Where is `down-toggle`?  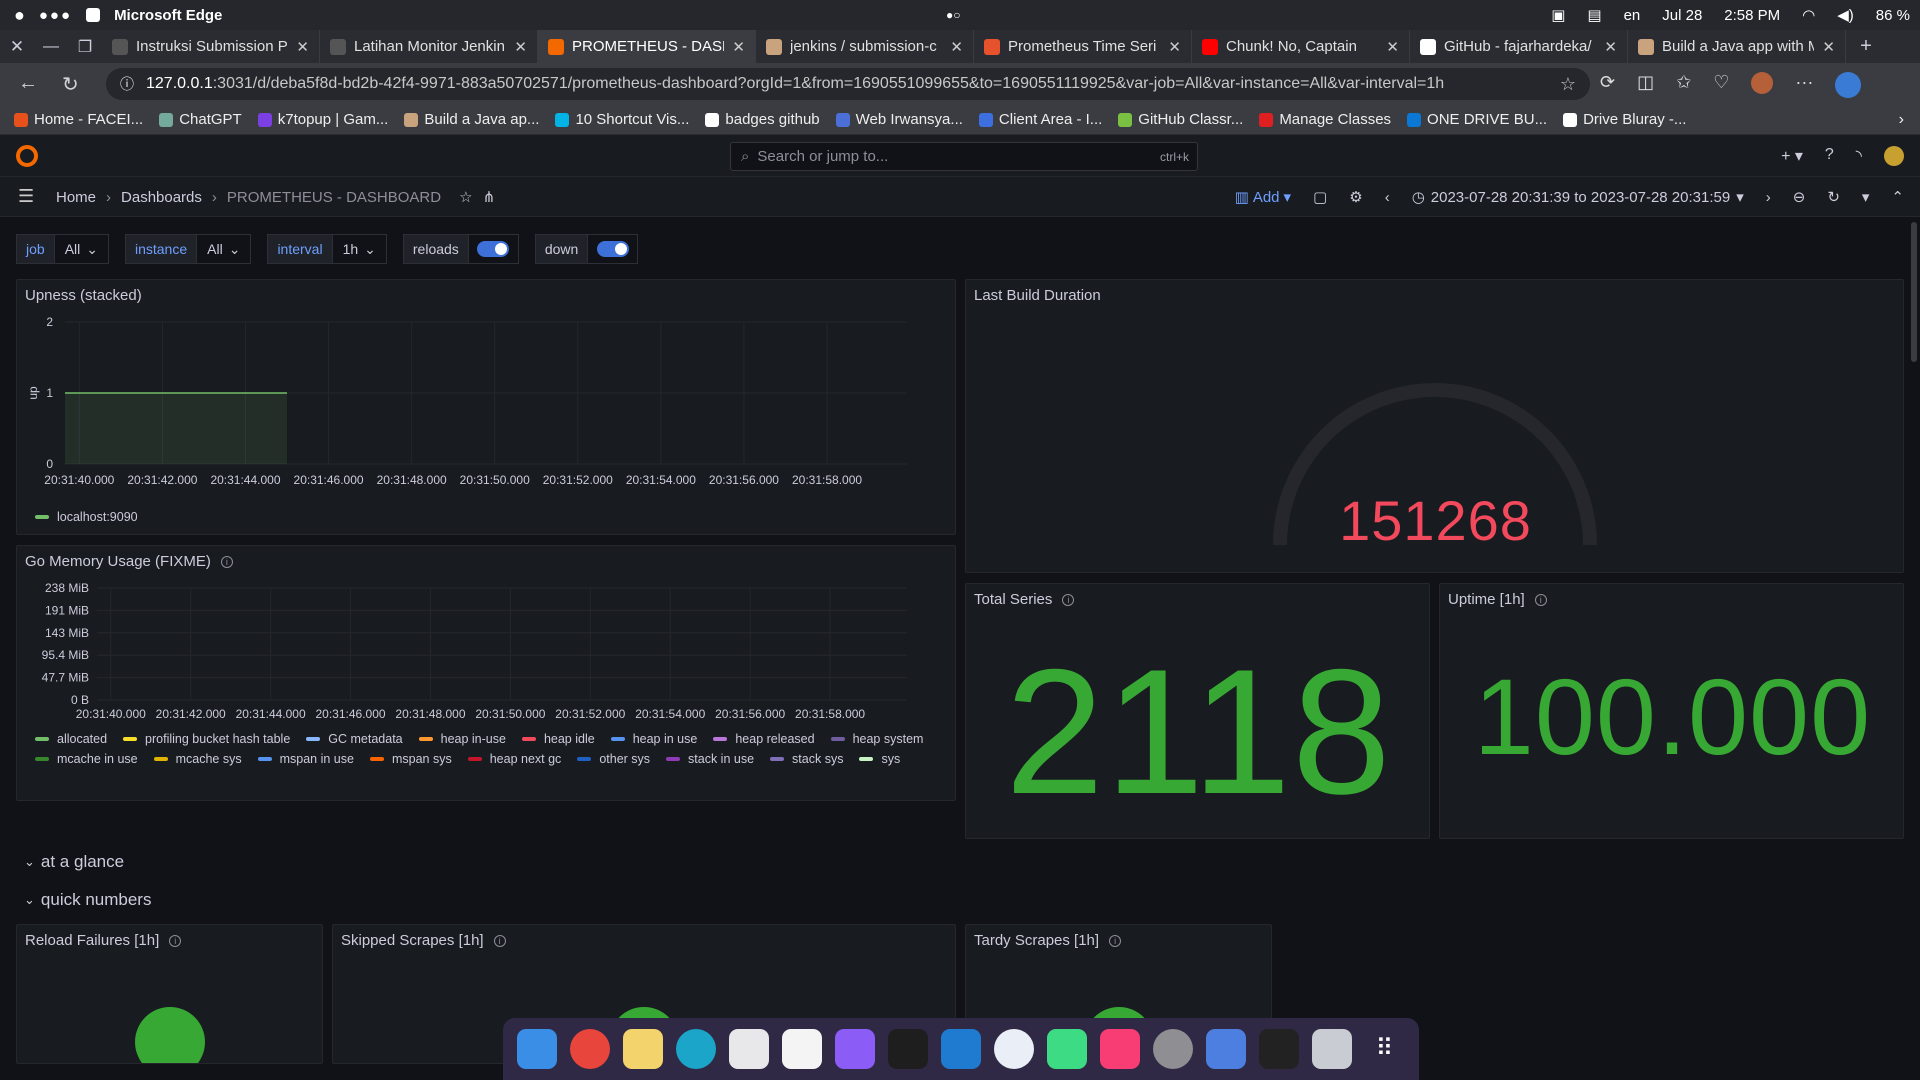
down-toggle is located at coordinates (613, 249).